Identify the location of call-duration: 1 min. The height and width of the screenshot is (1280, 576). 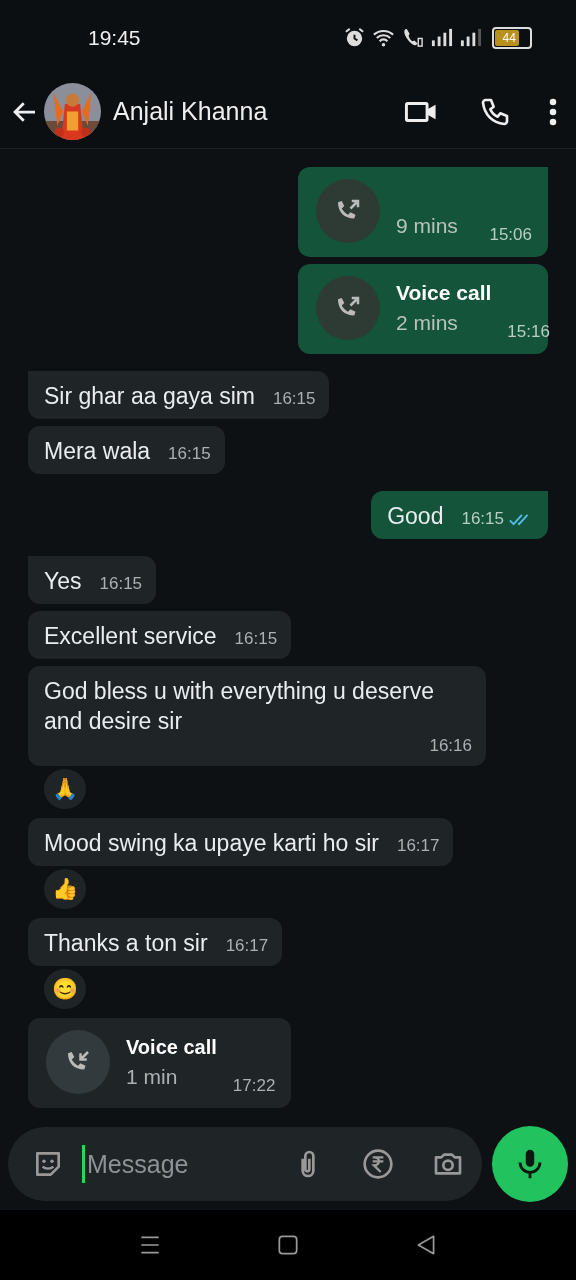
(152, 1076).